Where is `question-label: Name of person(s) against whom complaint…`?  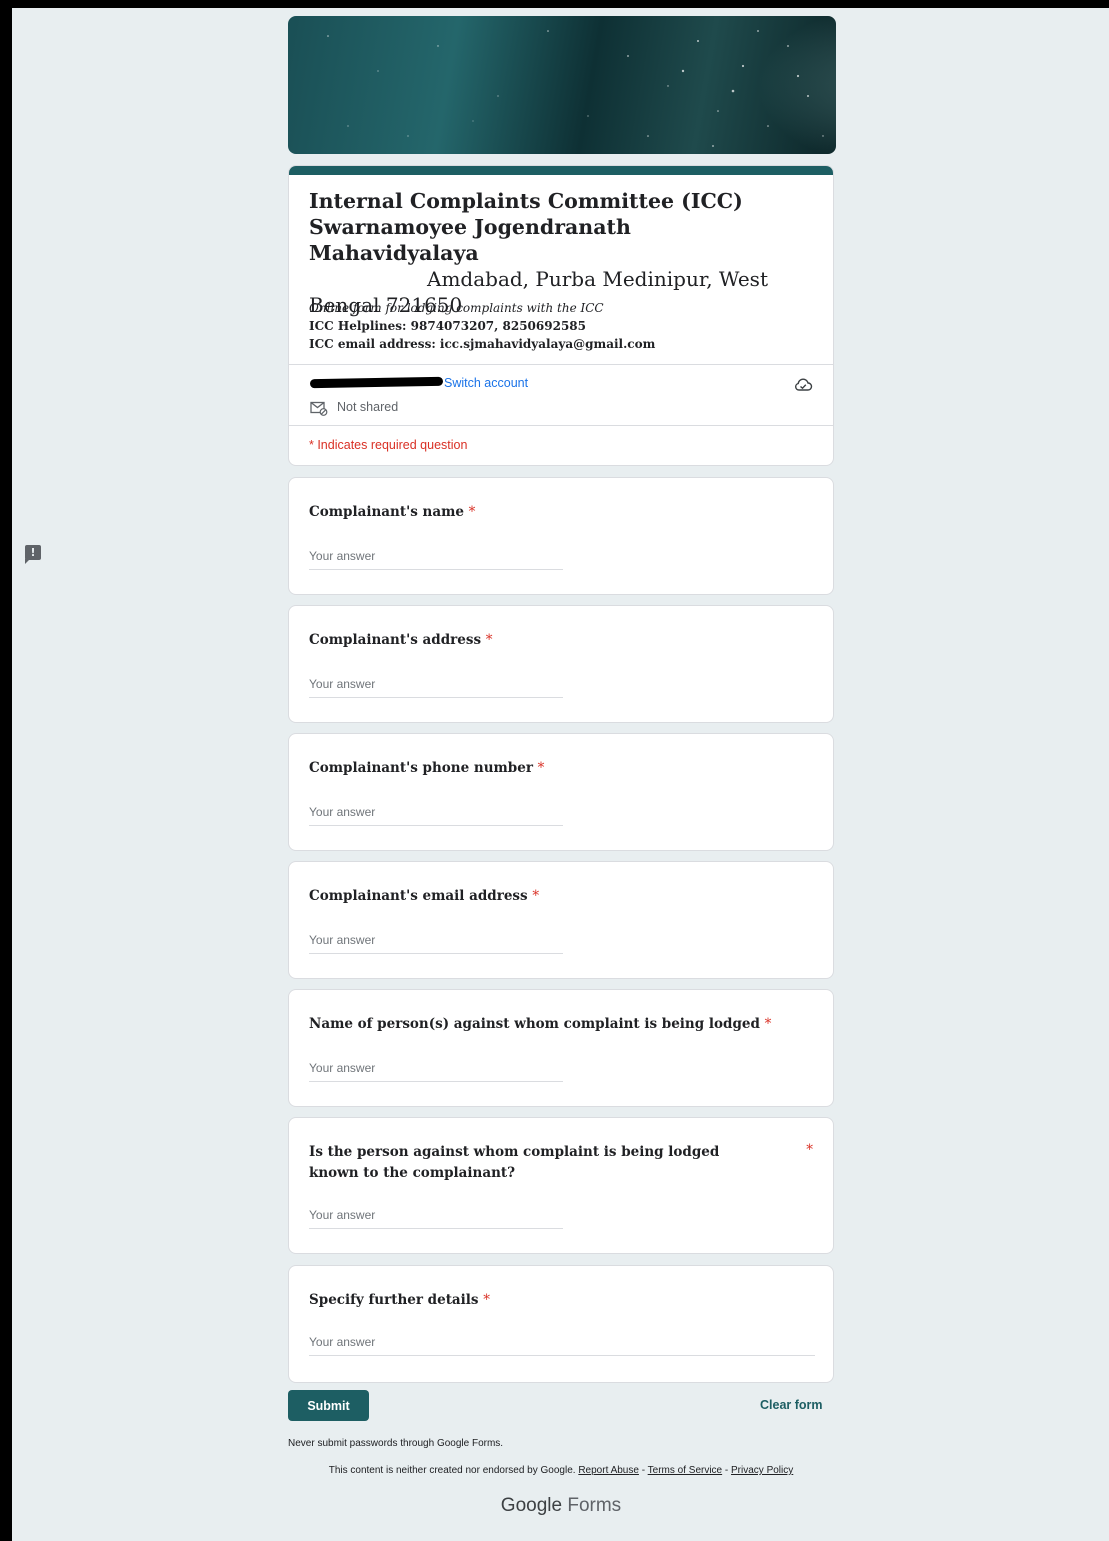 question-label: Name of person(s) against whom complaint… is located at coordinates (544, 1024).